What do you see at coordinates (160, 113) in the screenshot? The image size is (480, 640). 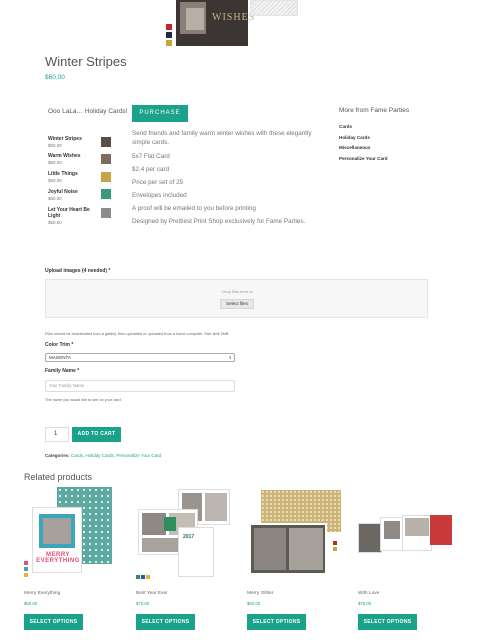 I see `purchase-button: PURCHASE` at bounding box center [160, 113].